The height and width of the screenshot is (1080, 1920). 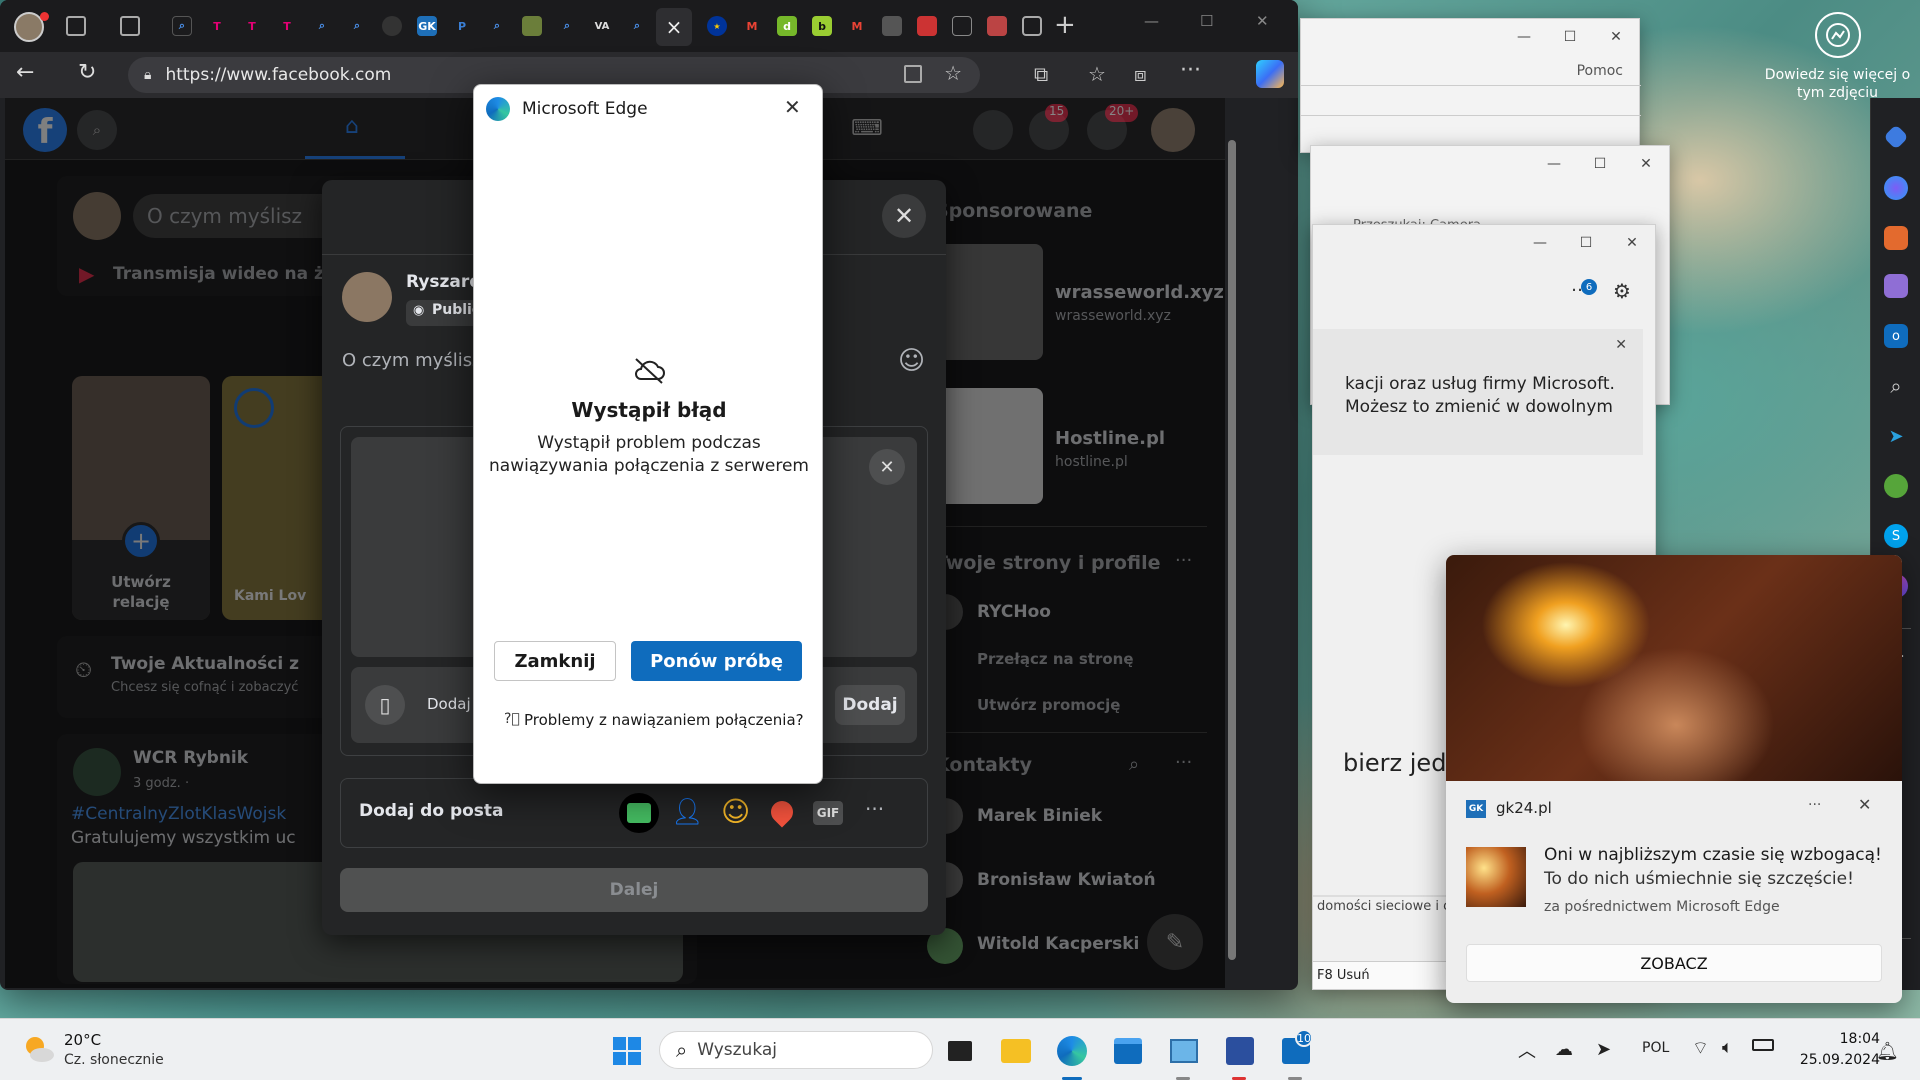 What do you see at coordinates (639, 813) in the screenshot?
I see `photo-video-icon` at bounding box center [639, 813].